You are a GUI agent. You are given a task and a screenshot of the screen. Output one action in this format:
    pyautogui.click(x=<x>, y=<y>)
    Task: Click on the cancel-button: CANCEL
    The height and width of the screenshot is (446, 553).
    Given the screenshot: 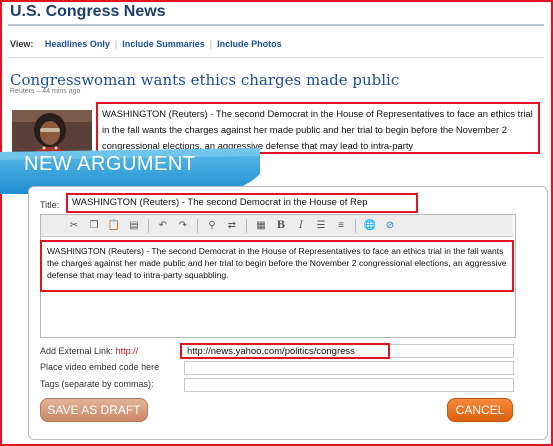 What is the action you would take?
    pyautogui.click(x=480, y=410)
    